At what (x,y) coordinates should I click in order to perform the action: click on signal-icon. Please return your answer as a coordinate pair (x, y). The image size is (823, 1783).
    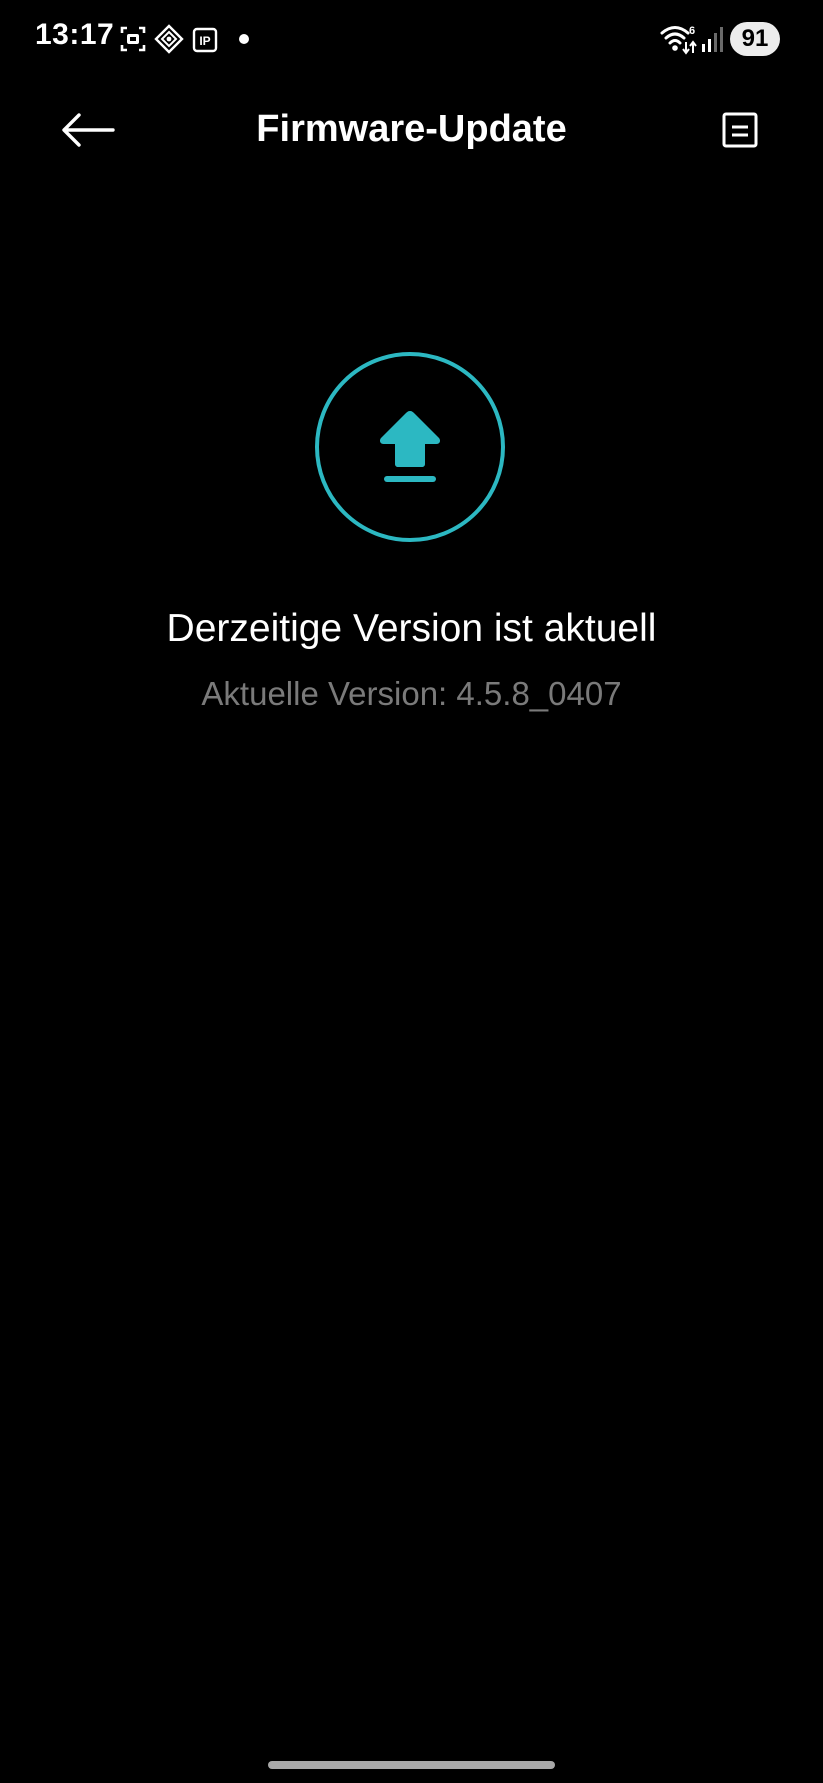
    Looking at the image, I should click on (712, 39).